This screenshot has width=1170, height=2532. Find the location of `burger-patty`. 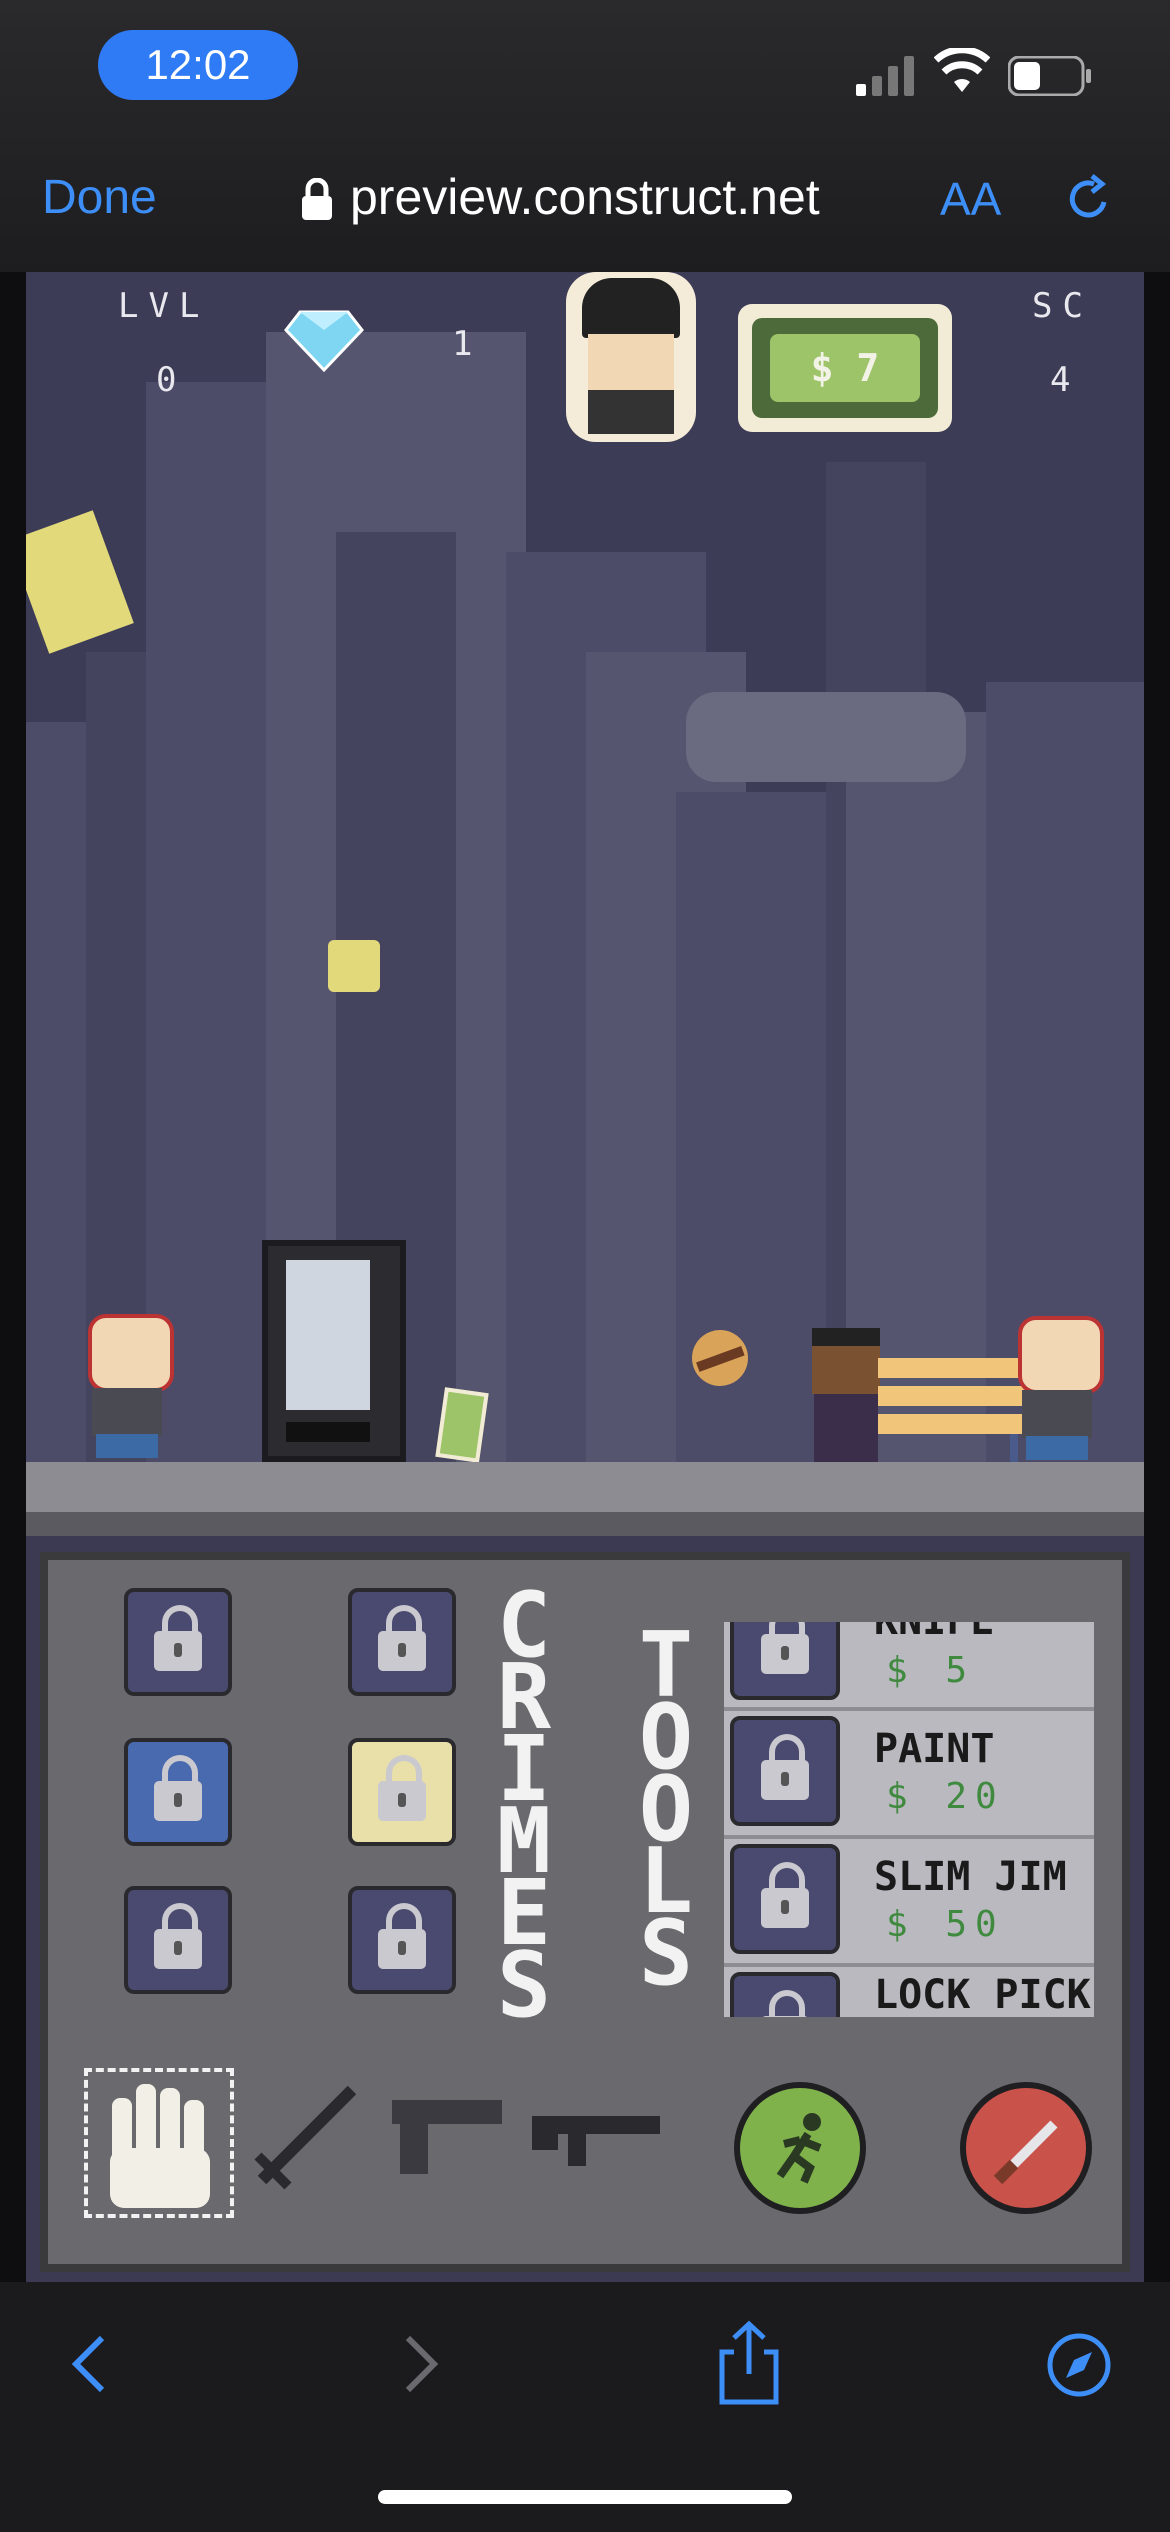

burger-patty is located at coordinates (720, 1359).